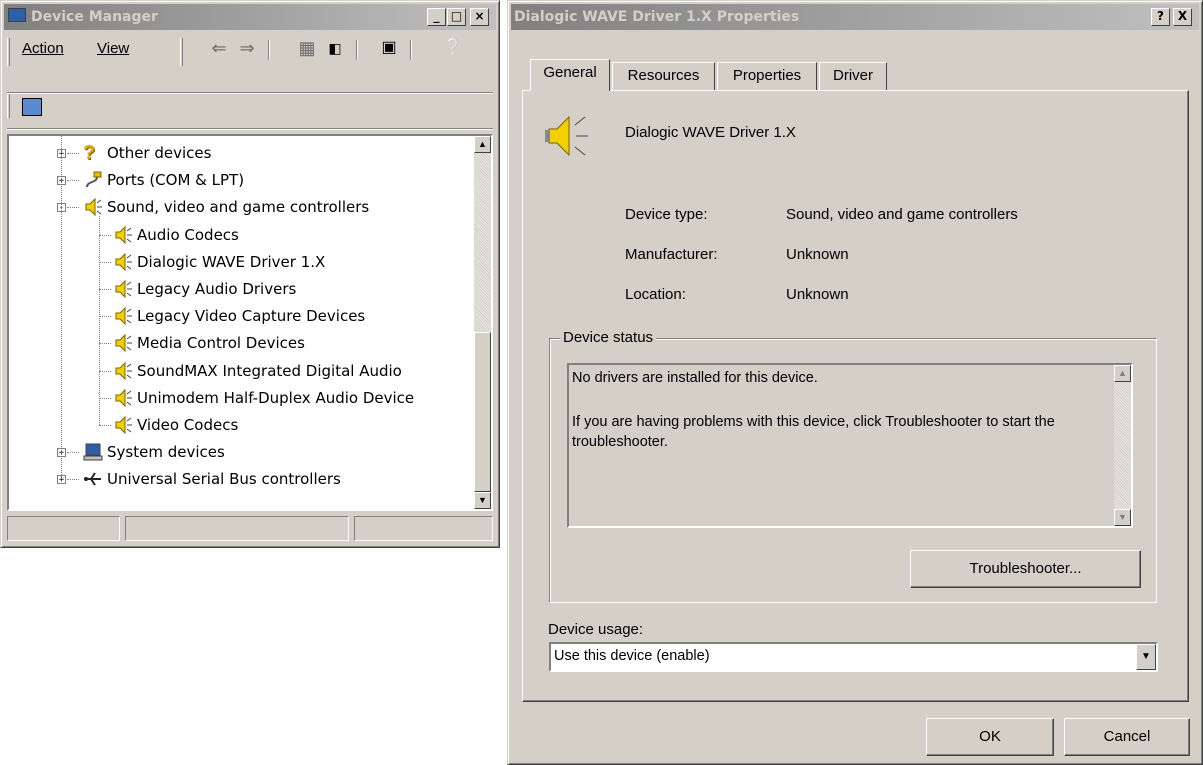  I want to click on vertical-scrollbar: ▲ ▼, so click(482, 322).